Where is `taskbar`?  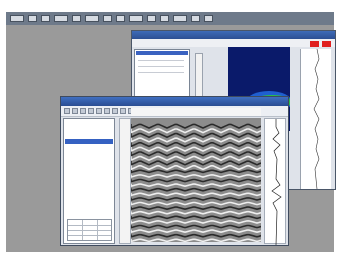
taskbar is located at coordinates (170, 18).